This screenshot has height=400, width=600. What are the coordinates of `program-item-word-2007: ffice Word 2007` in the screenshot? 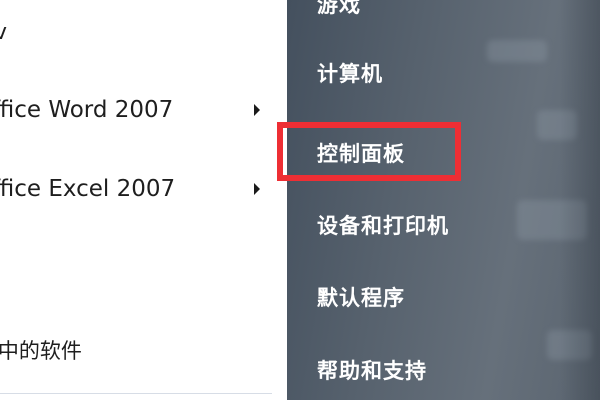 It's located at (136, 110).